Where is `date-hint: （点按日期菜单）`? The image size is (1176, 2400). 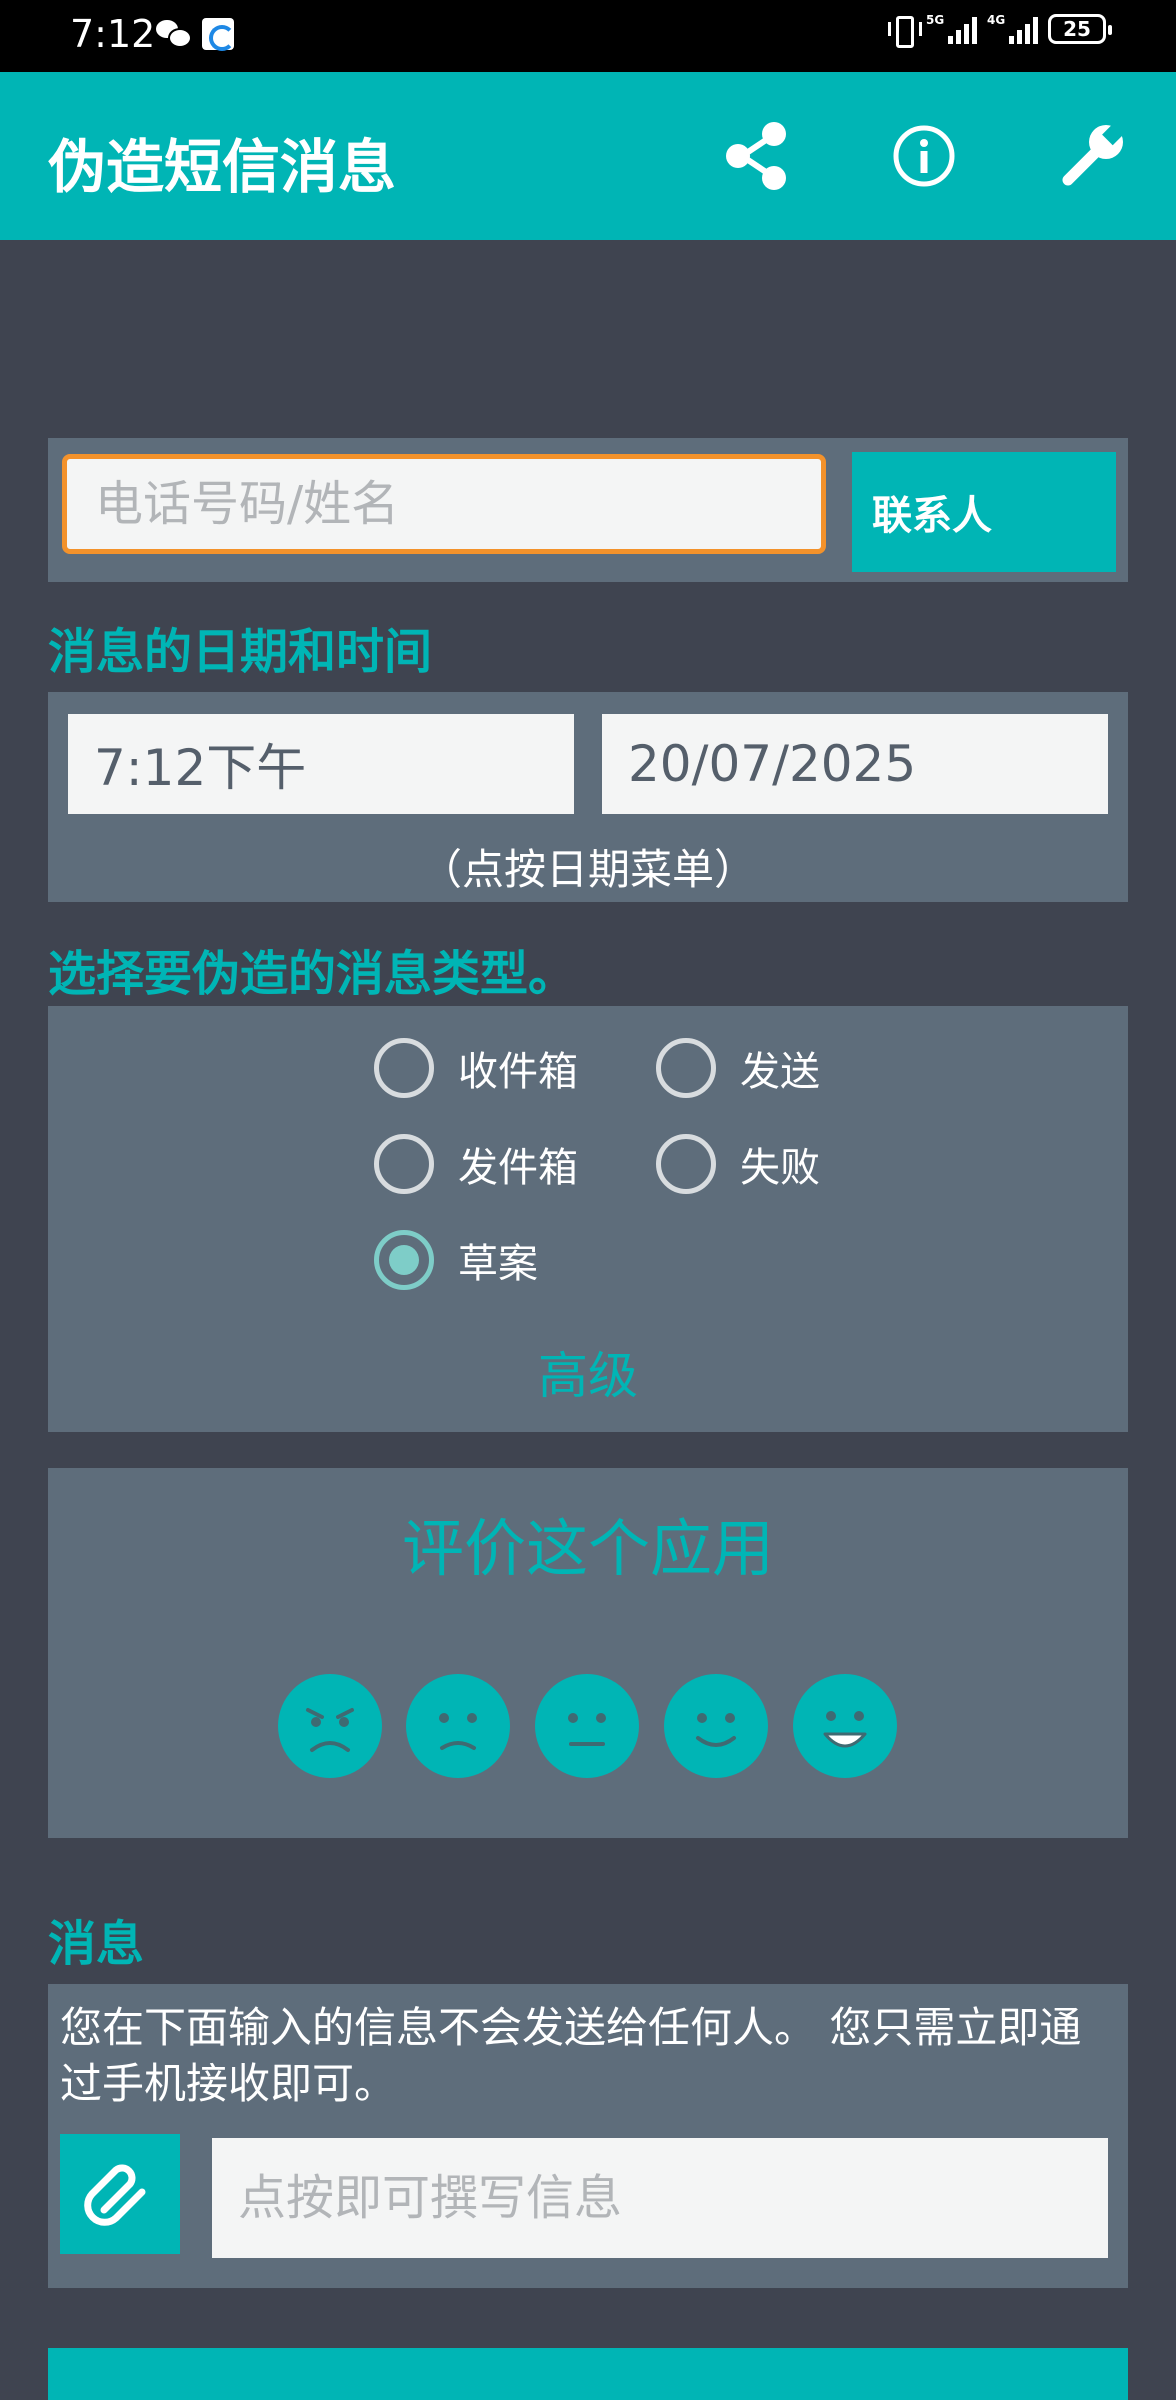 date-hint: （点按日期菜单） is located at coordinates (587, 869).